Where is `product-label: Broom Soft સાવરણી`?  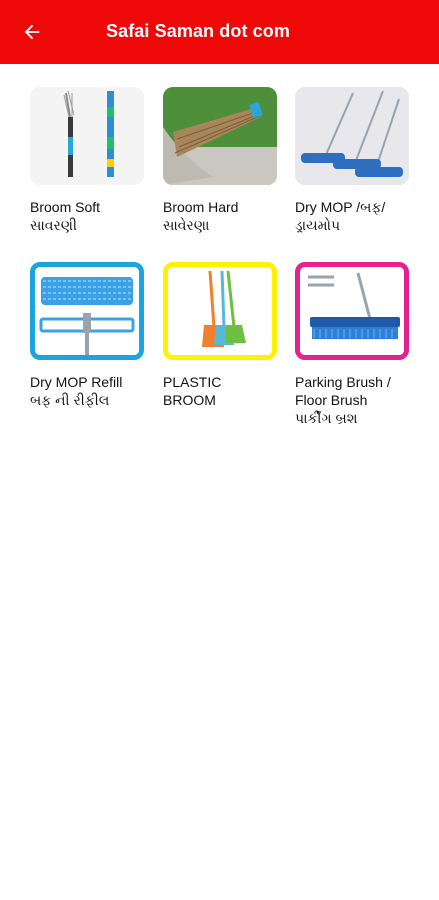 product-label: Broom Soft સાવરણી is located at coordinates (65, 216).